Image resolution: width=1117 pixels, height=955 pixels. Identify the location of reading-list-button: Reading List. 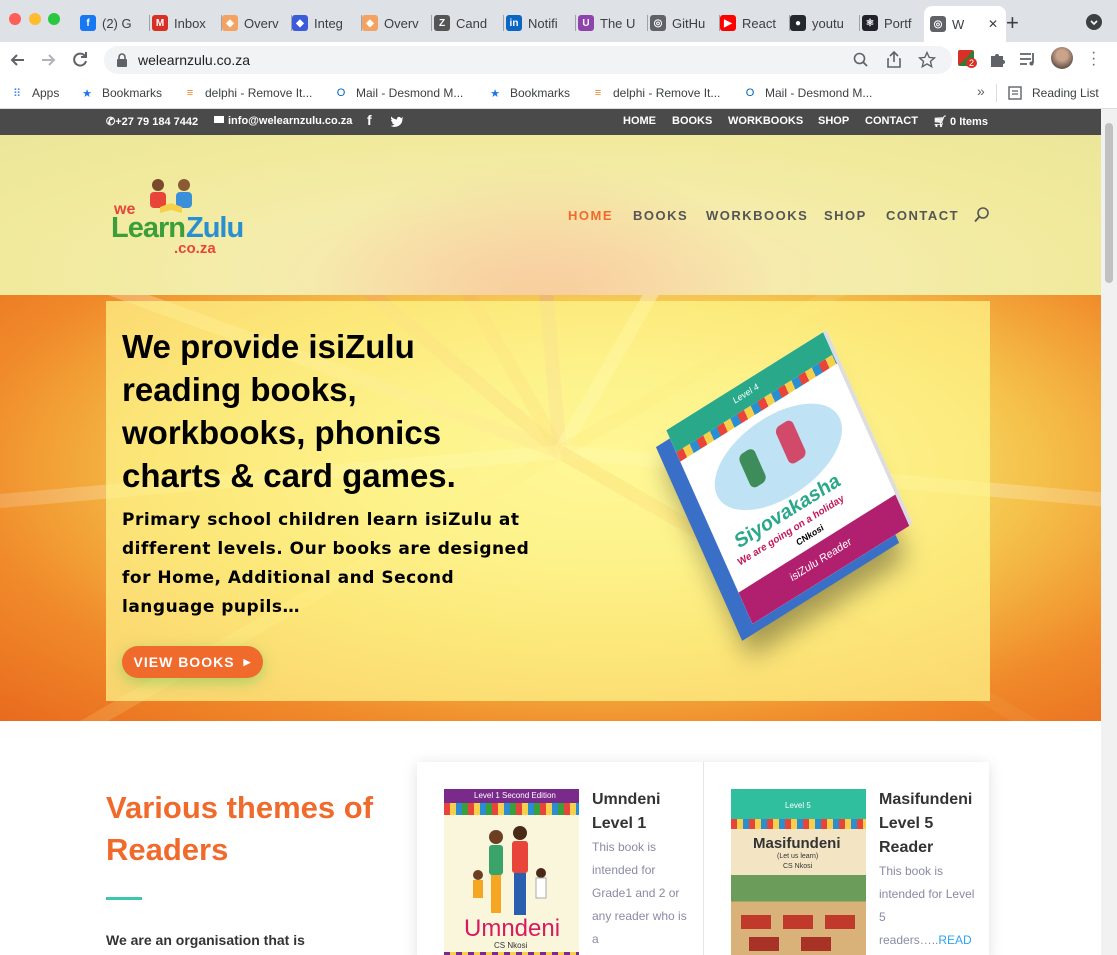
(1053, 93).